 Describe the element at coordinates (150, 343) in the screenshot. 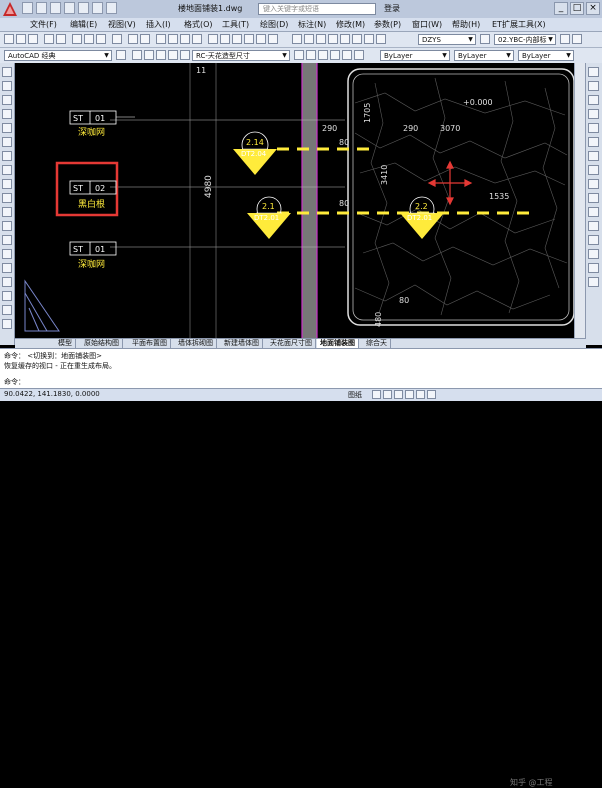

I see `tab-floor-plan: 平面布置图` at that location.